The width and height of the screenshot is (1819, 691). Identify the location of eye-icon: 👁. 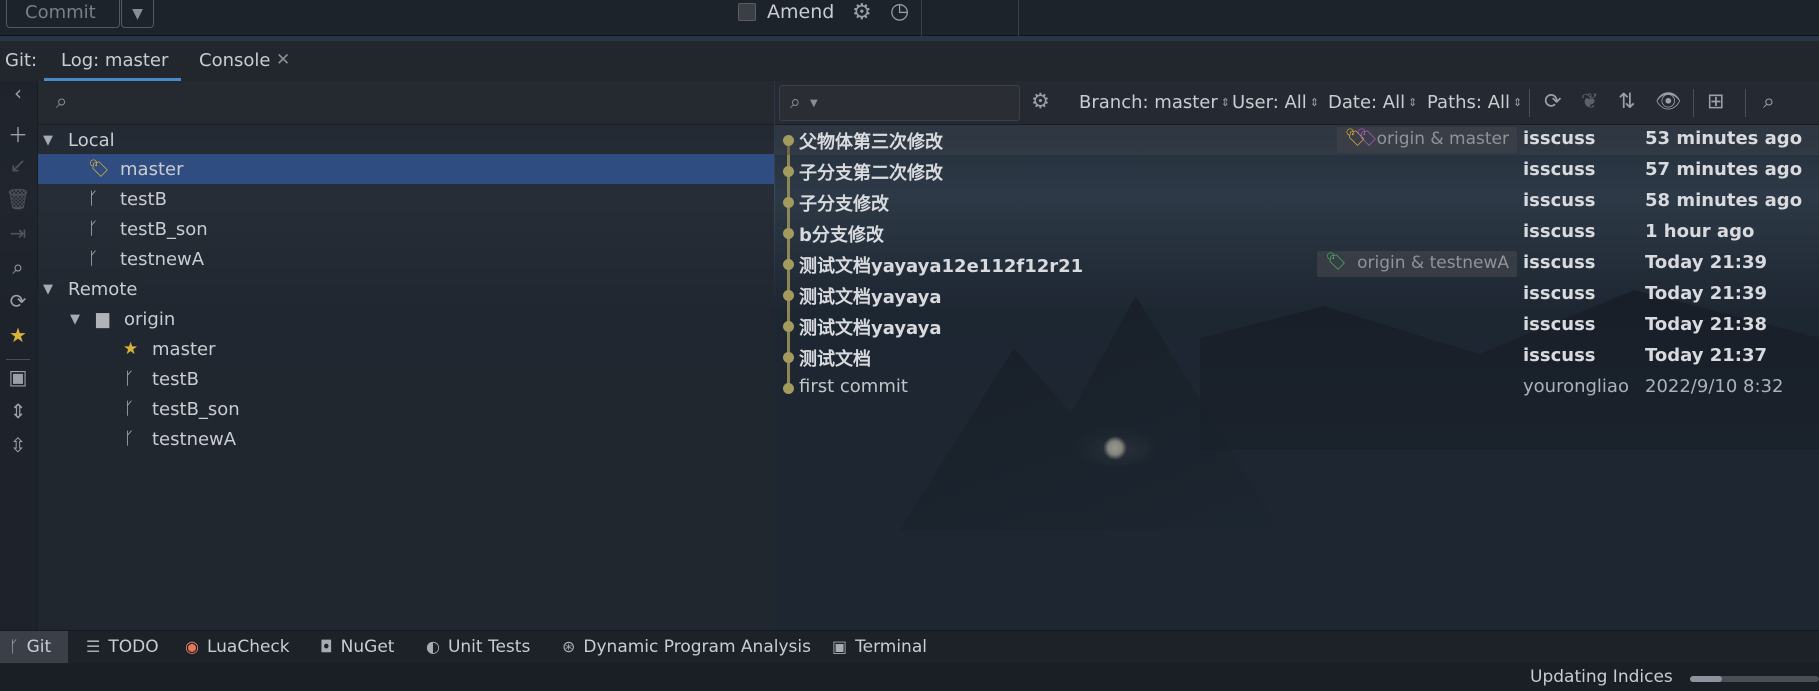
(1668, 101).